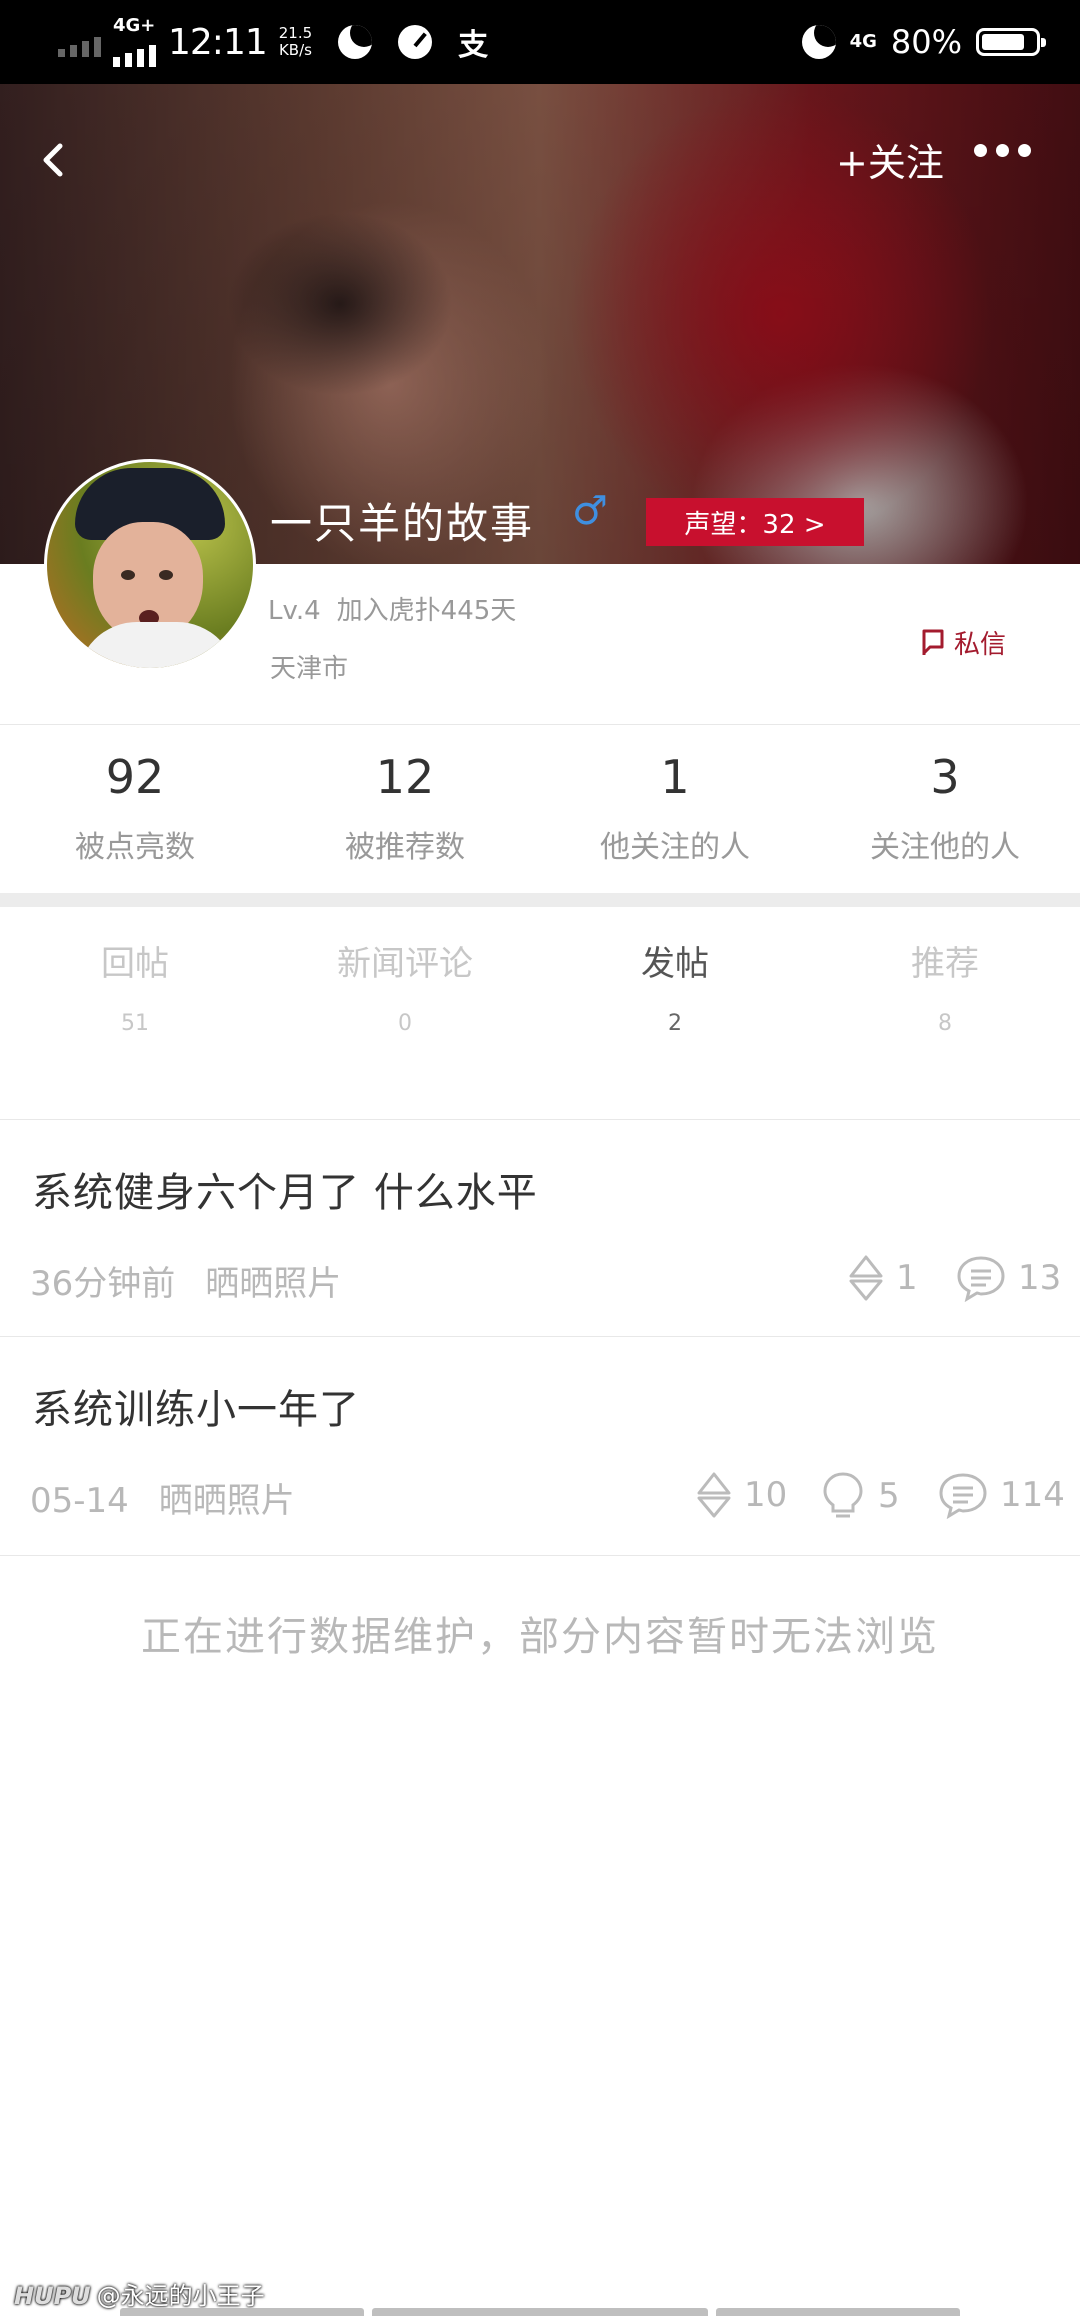 The image size is (1080, 2316). What do you see at coordinates (945, 817) in the screenshot?
I see `stat-followers: 3 关注他的人` at bounding box center [945, 817].